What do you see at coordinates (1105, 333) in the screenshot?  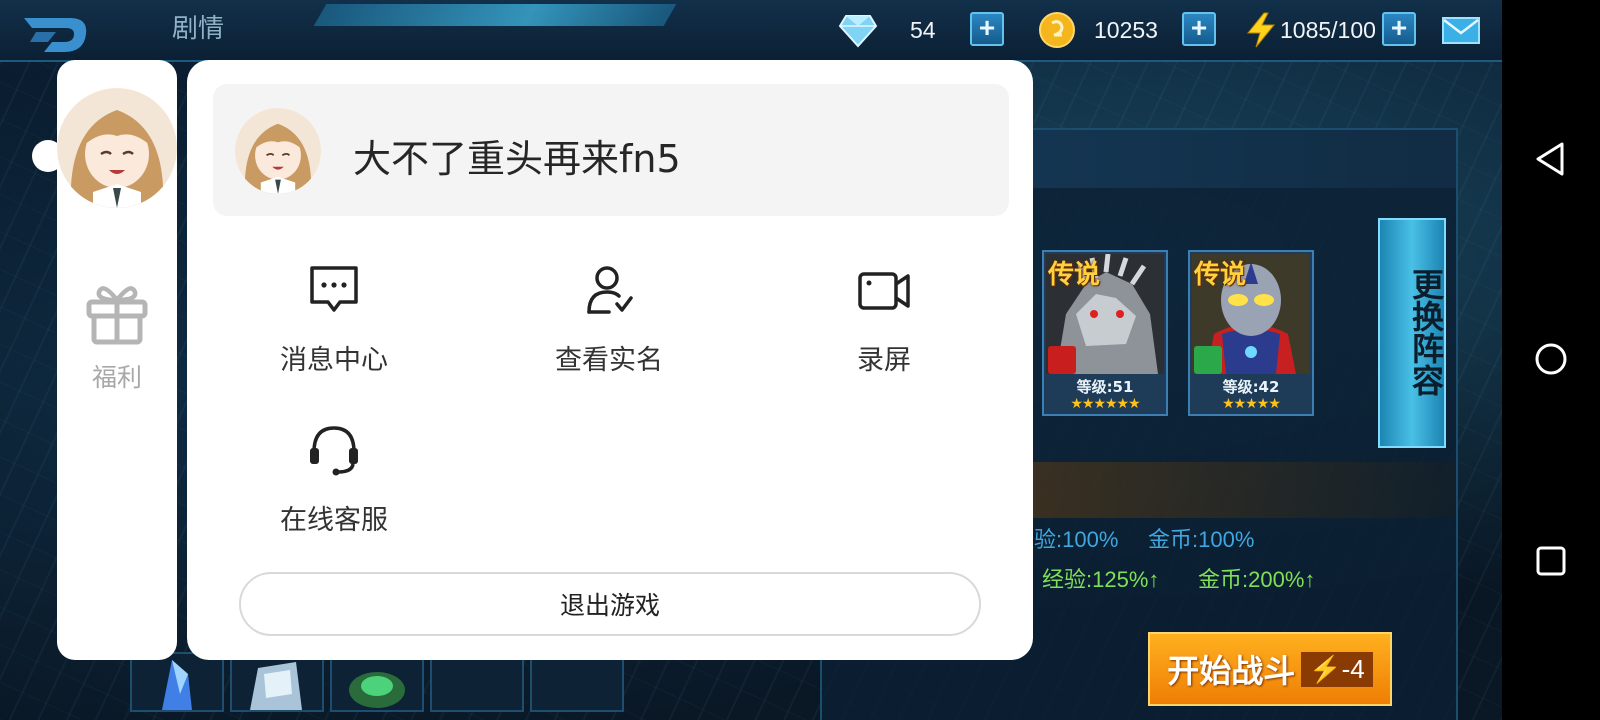 I see `hero-card: 传说 等级:51 ★★★★★★` at bounding box center [1105, 333].